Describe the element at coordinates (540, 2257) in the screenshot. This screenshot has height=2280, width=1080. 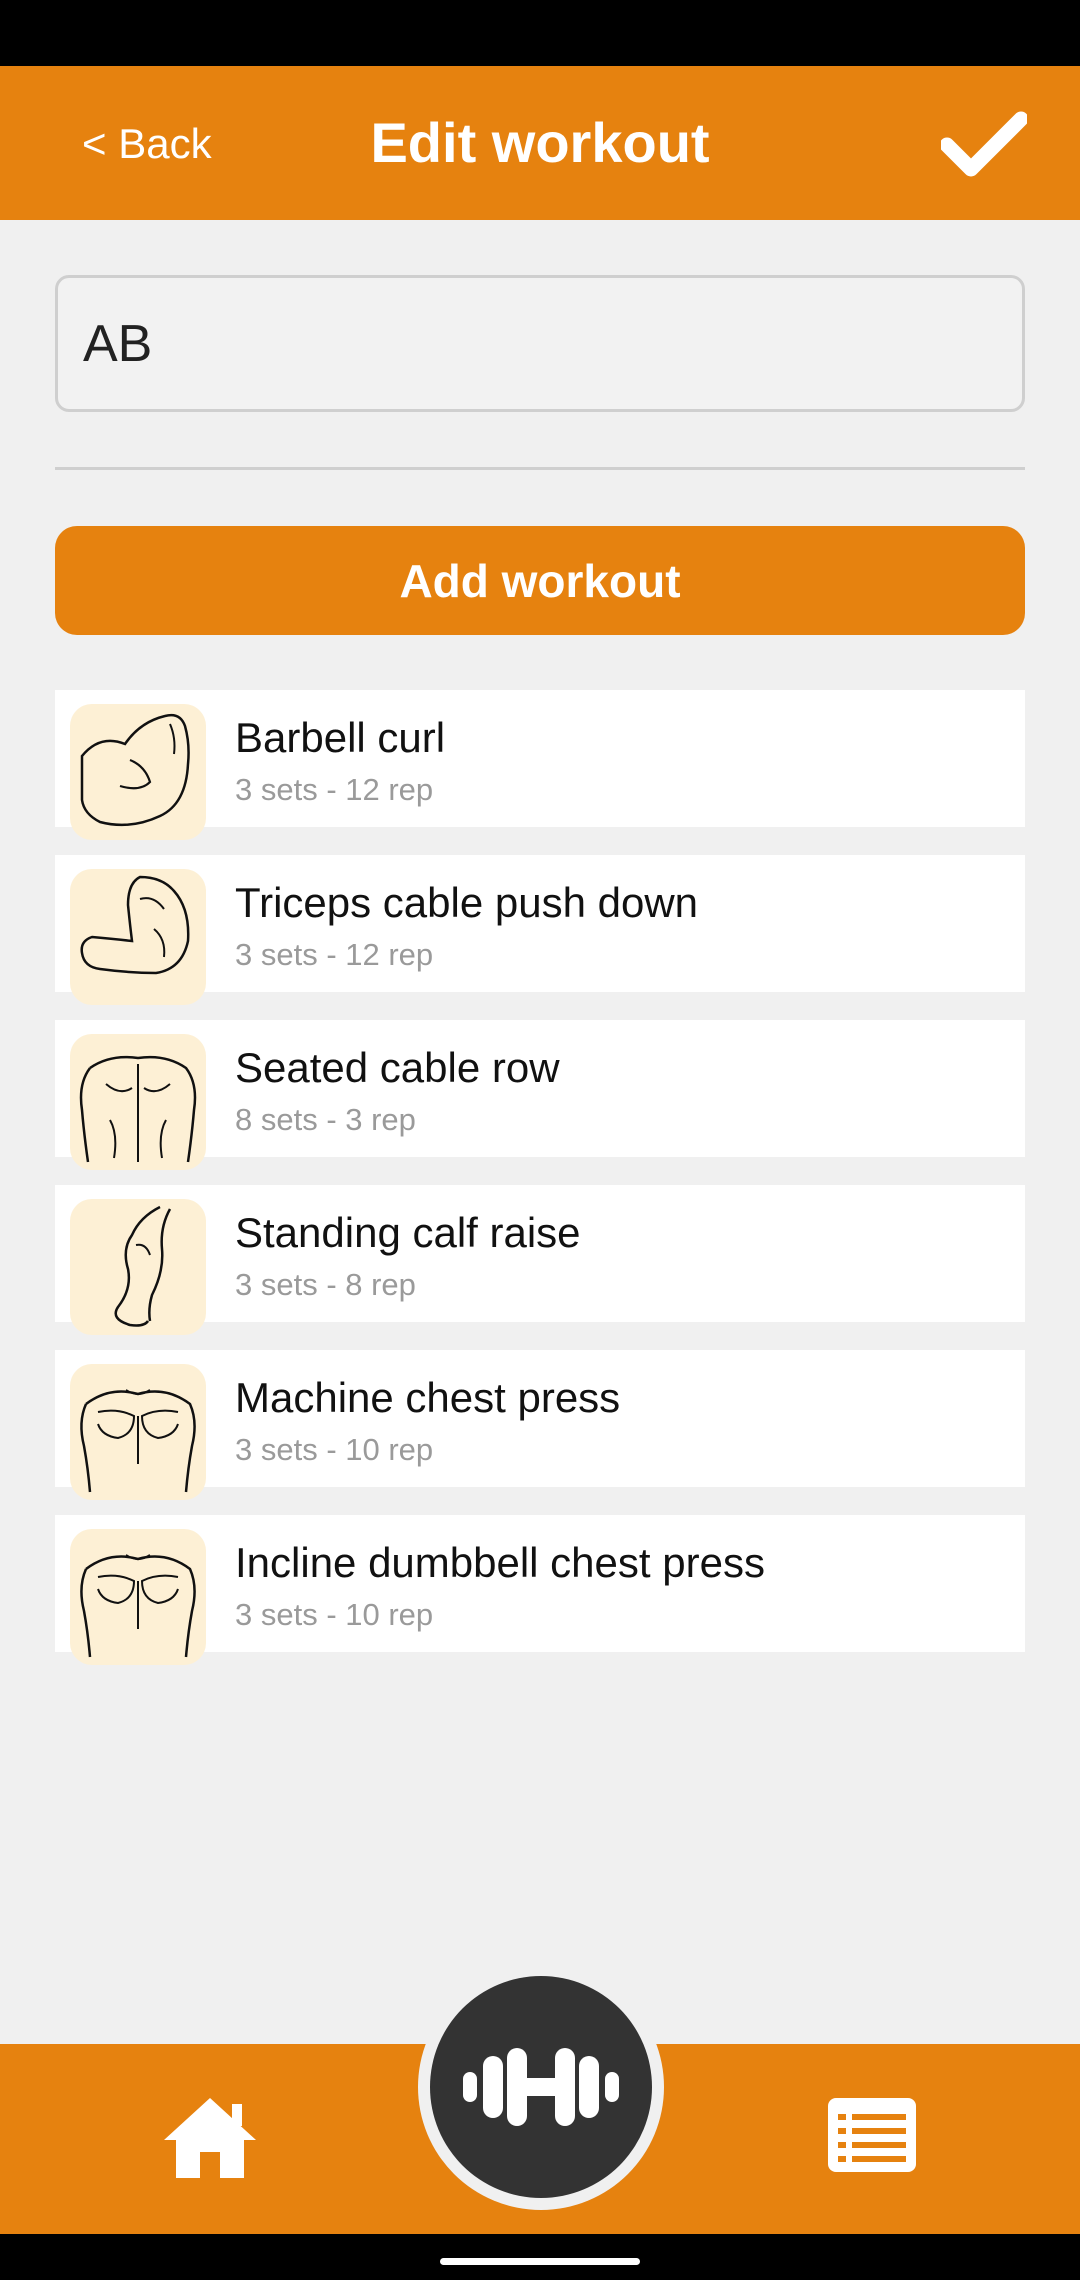
I see `system-nav-bar` at that location.